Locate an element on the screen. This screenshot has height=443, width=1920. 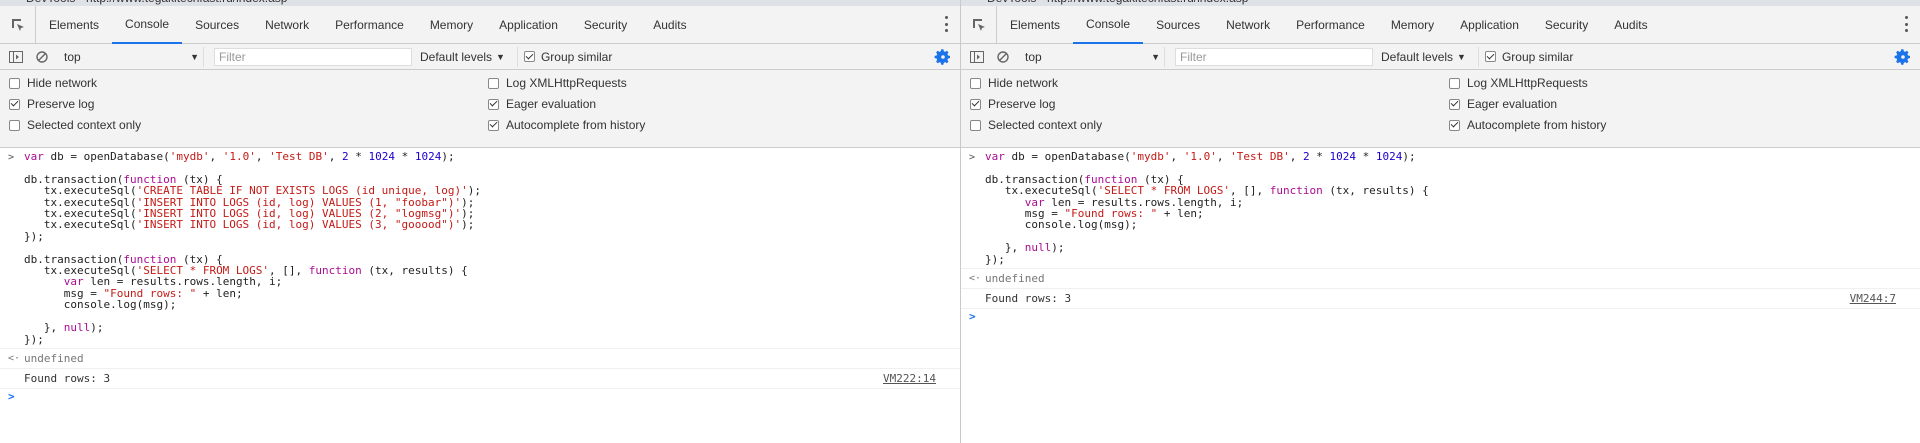
autocomplete-label: Autocomplete from history is located at coordinates (1537, 125).